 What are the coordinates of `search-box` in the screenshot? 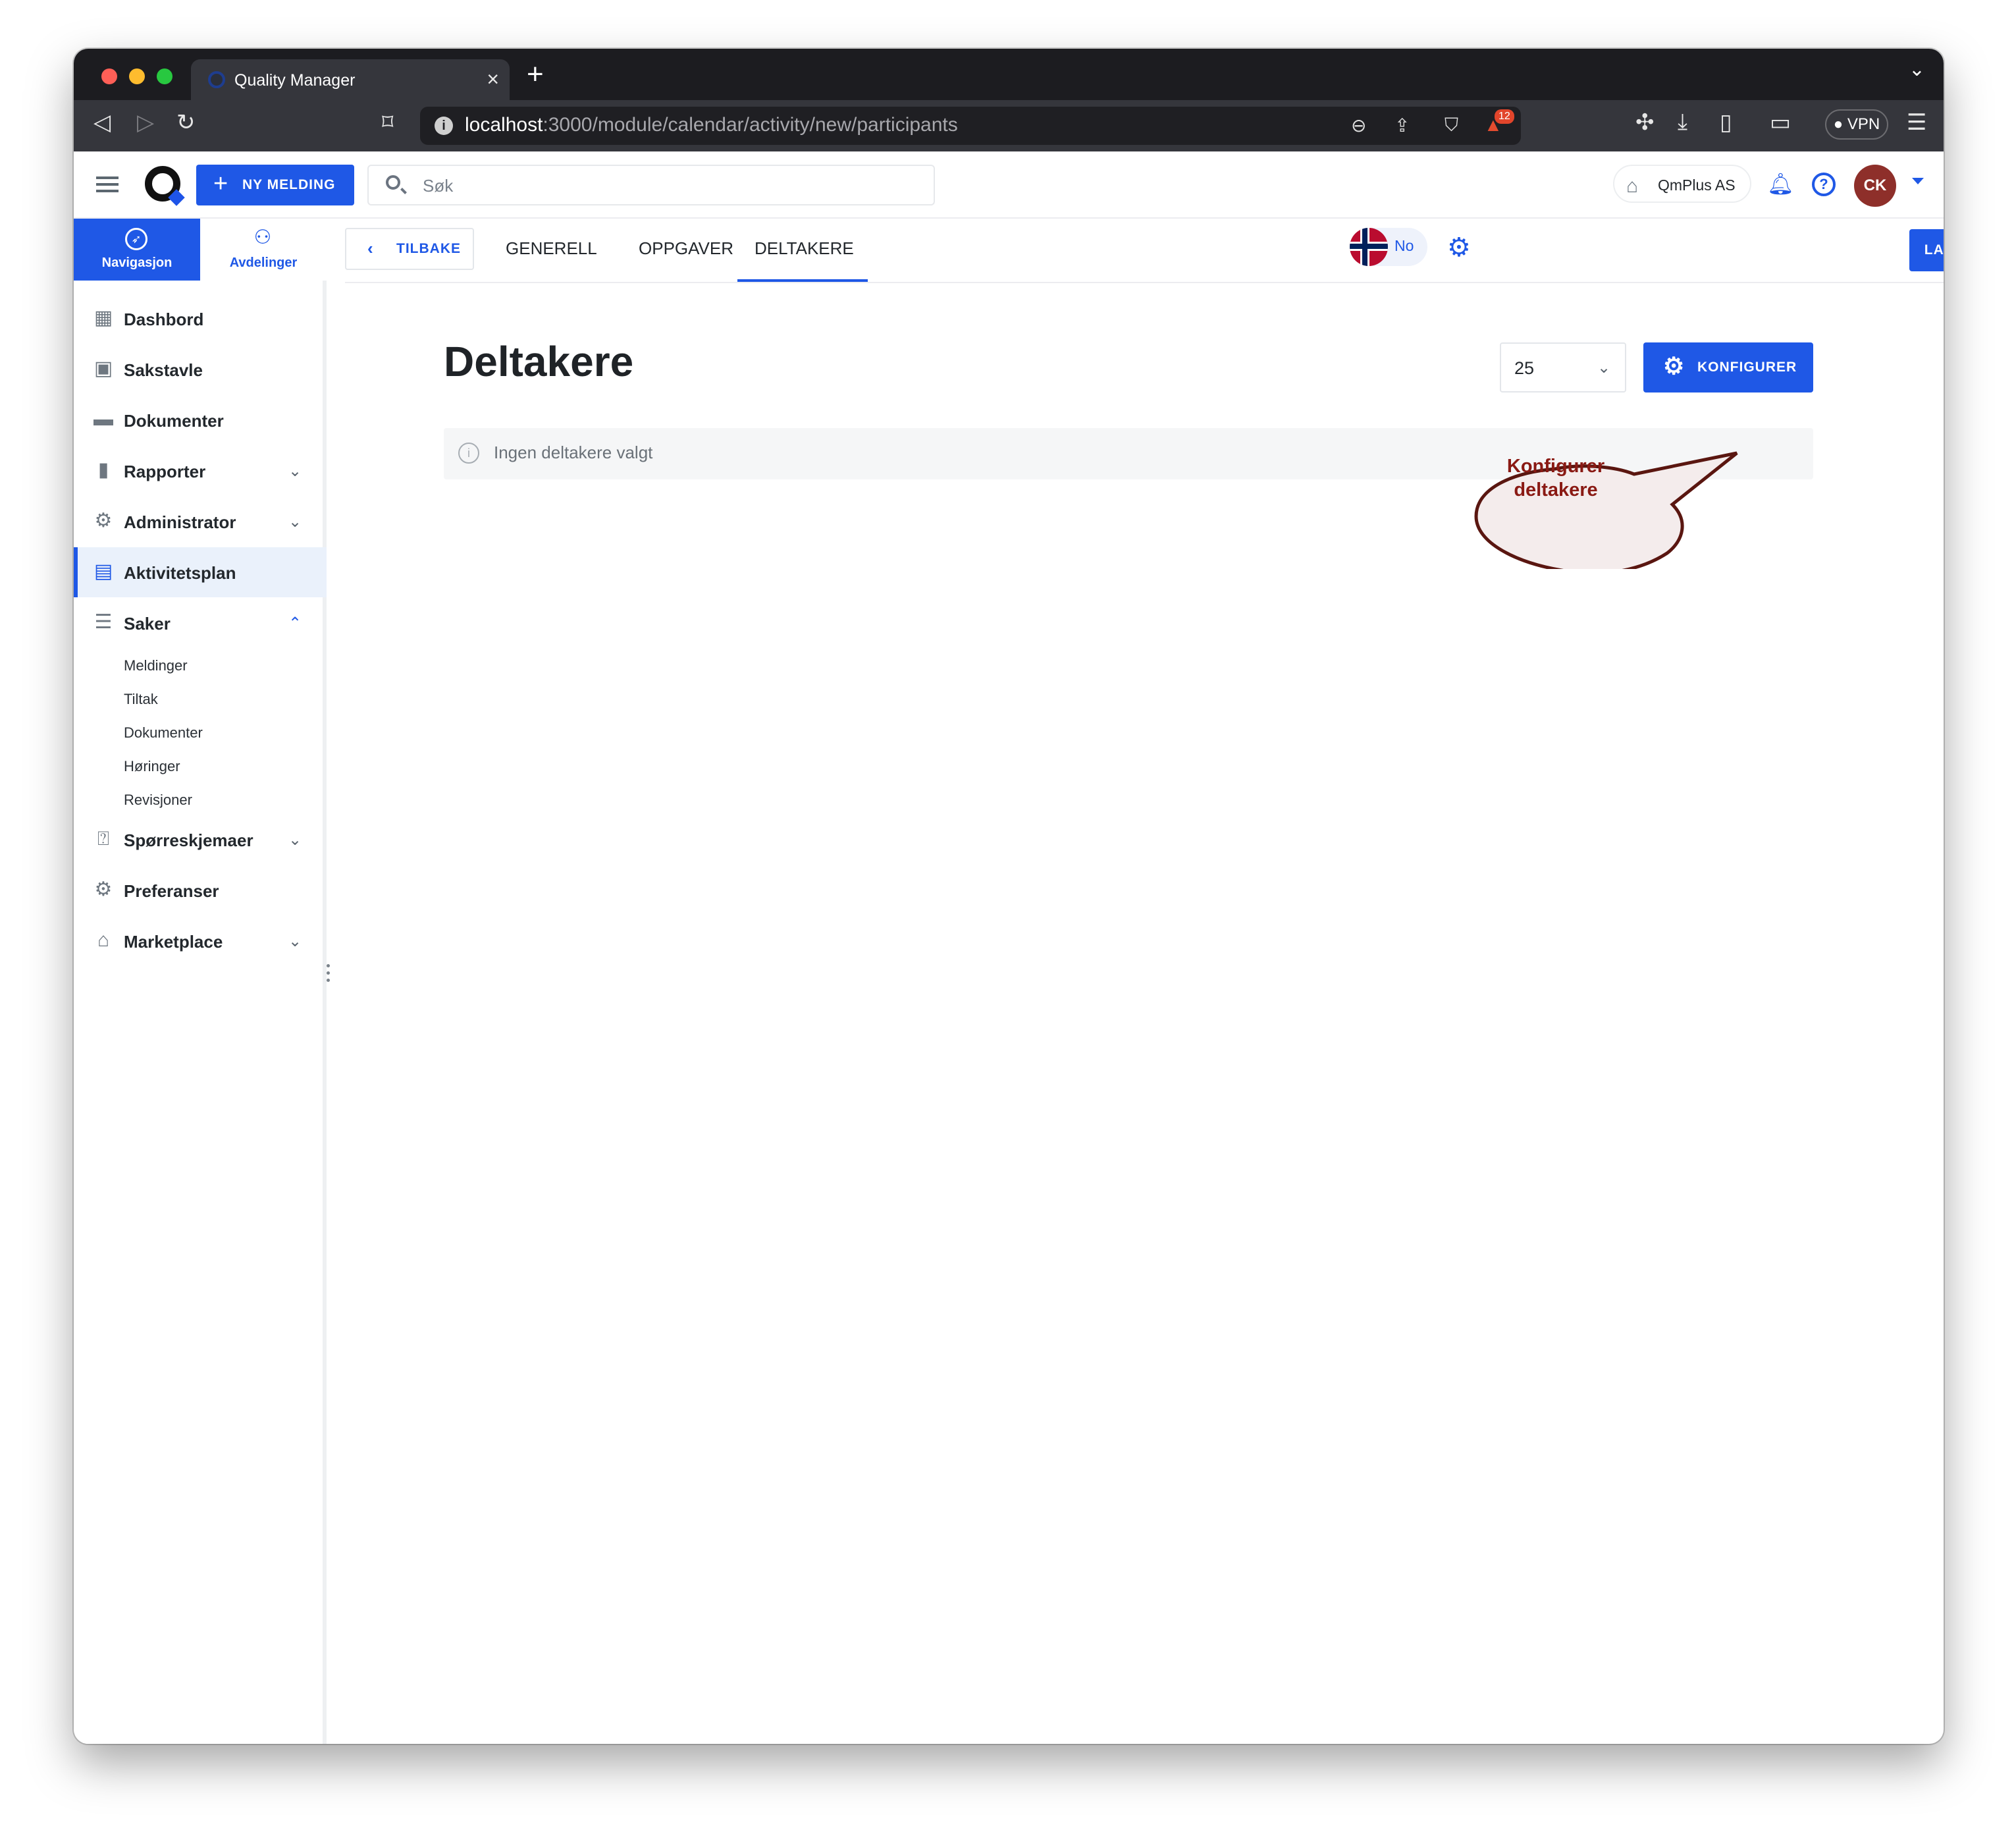 It's located at (651, 185).